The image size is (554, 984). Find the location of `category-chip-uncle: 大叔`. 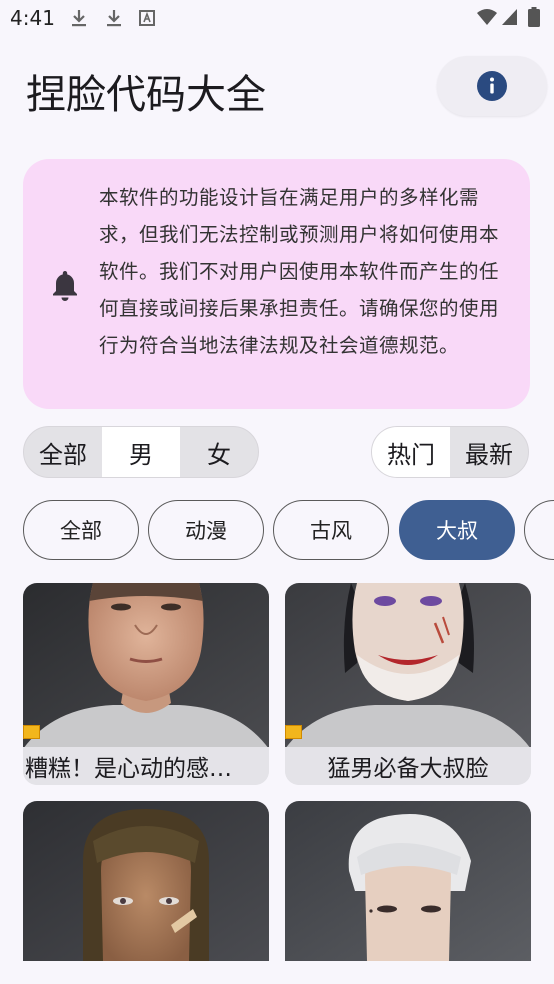

category-chip-uncle: 大叔 is located at coordinates (457, 530).